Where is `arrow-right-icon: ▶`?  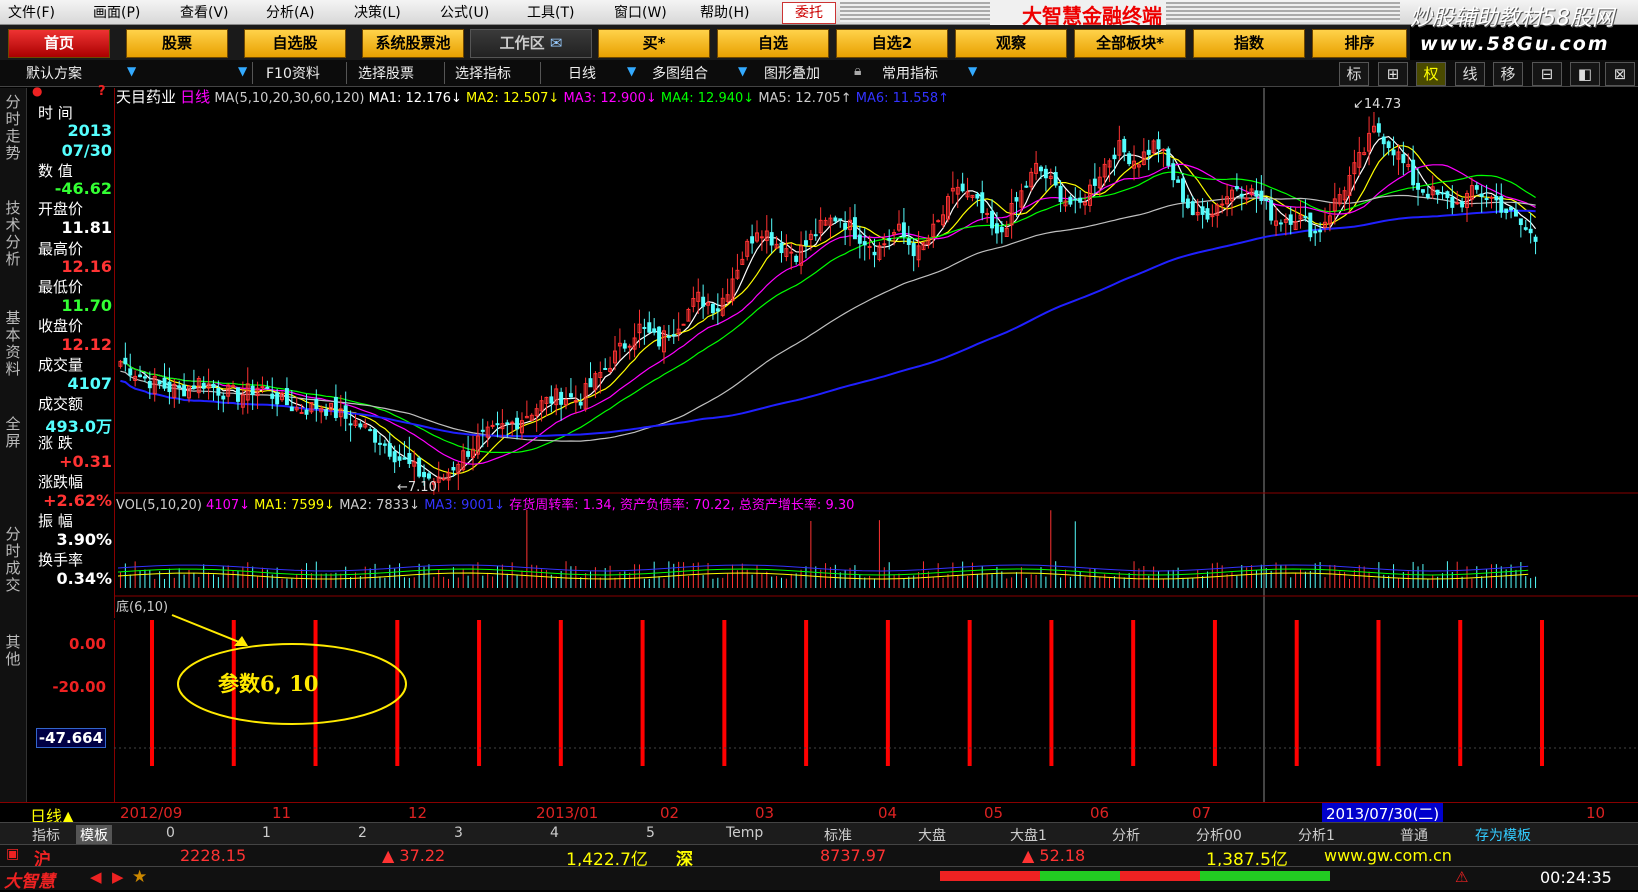
arrow-right-icon: ▶ is located at coordinates (118, 877).